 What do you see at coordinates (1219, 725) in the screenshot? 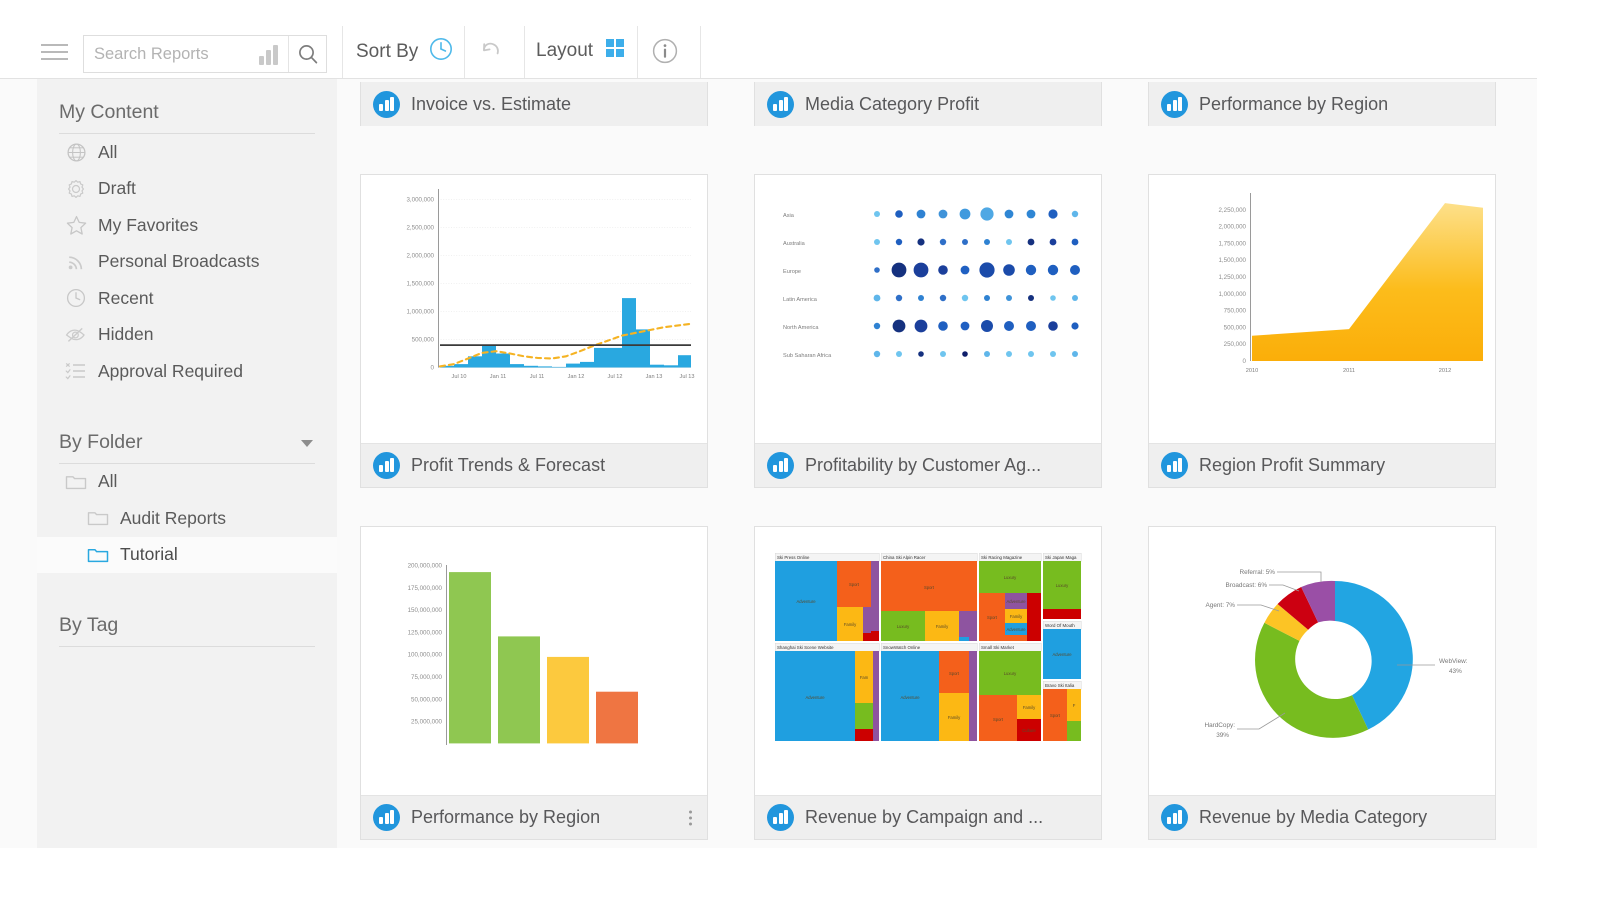
I see `svg-text: HardCopy:` at bounding box center [1219, 725].